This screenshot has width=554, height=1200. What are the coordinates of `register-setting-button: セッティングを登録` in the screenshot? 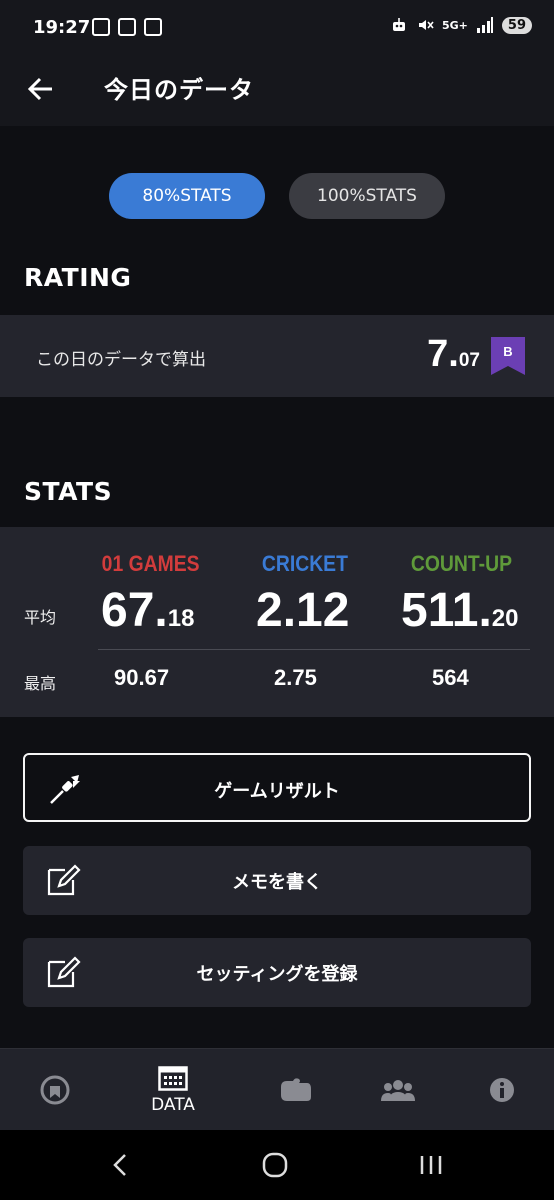 It's located at (277, 972).